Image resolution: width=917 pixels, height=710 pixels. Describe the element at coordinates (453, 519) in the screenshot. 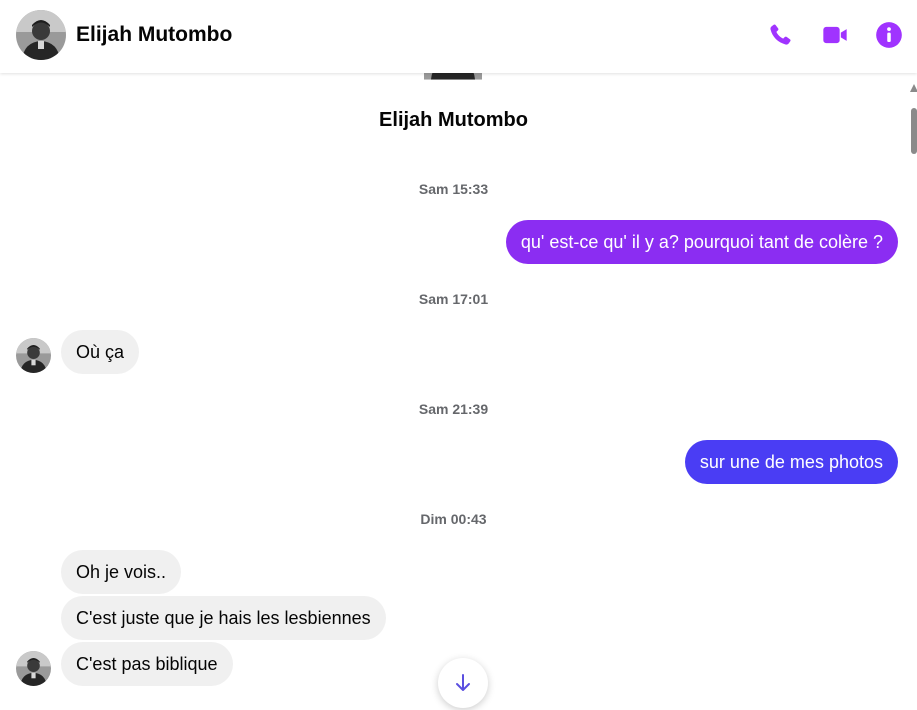

I see `timestamp: Dim 00:43` at that location.